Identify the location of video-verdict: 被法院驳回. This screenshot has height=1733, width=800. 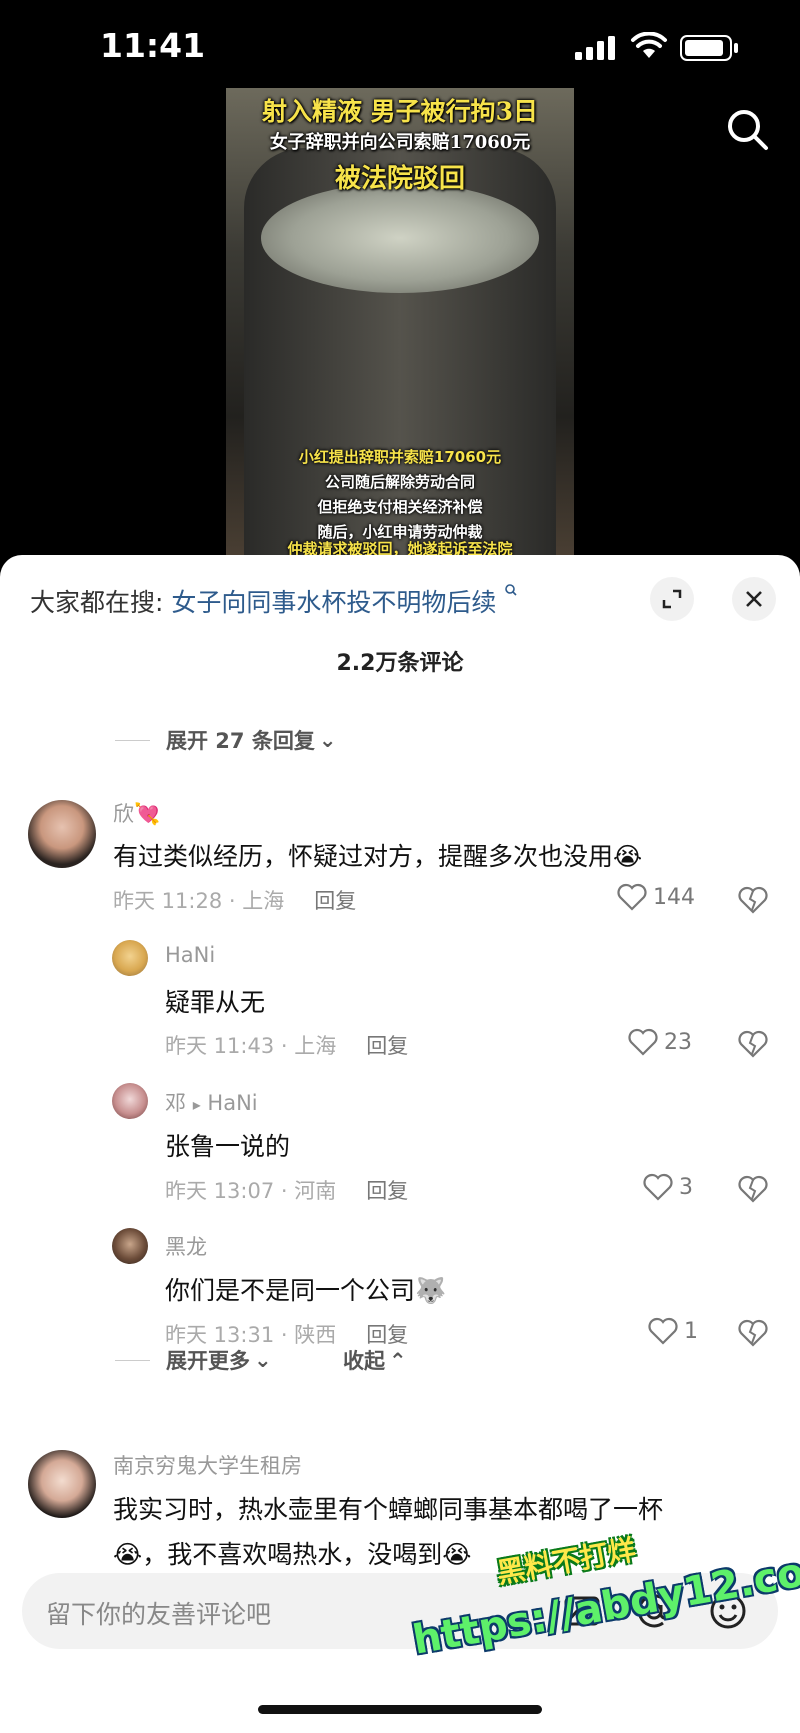
(399, 179).